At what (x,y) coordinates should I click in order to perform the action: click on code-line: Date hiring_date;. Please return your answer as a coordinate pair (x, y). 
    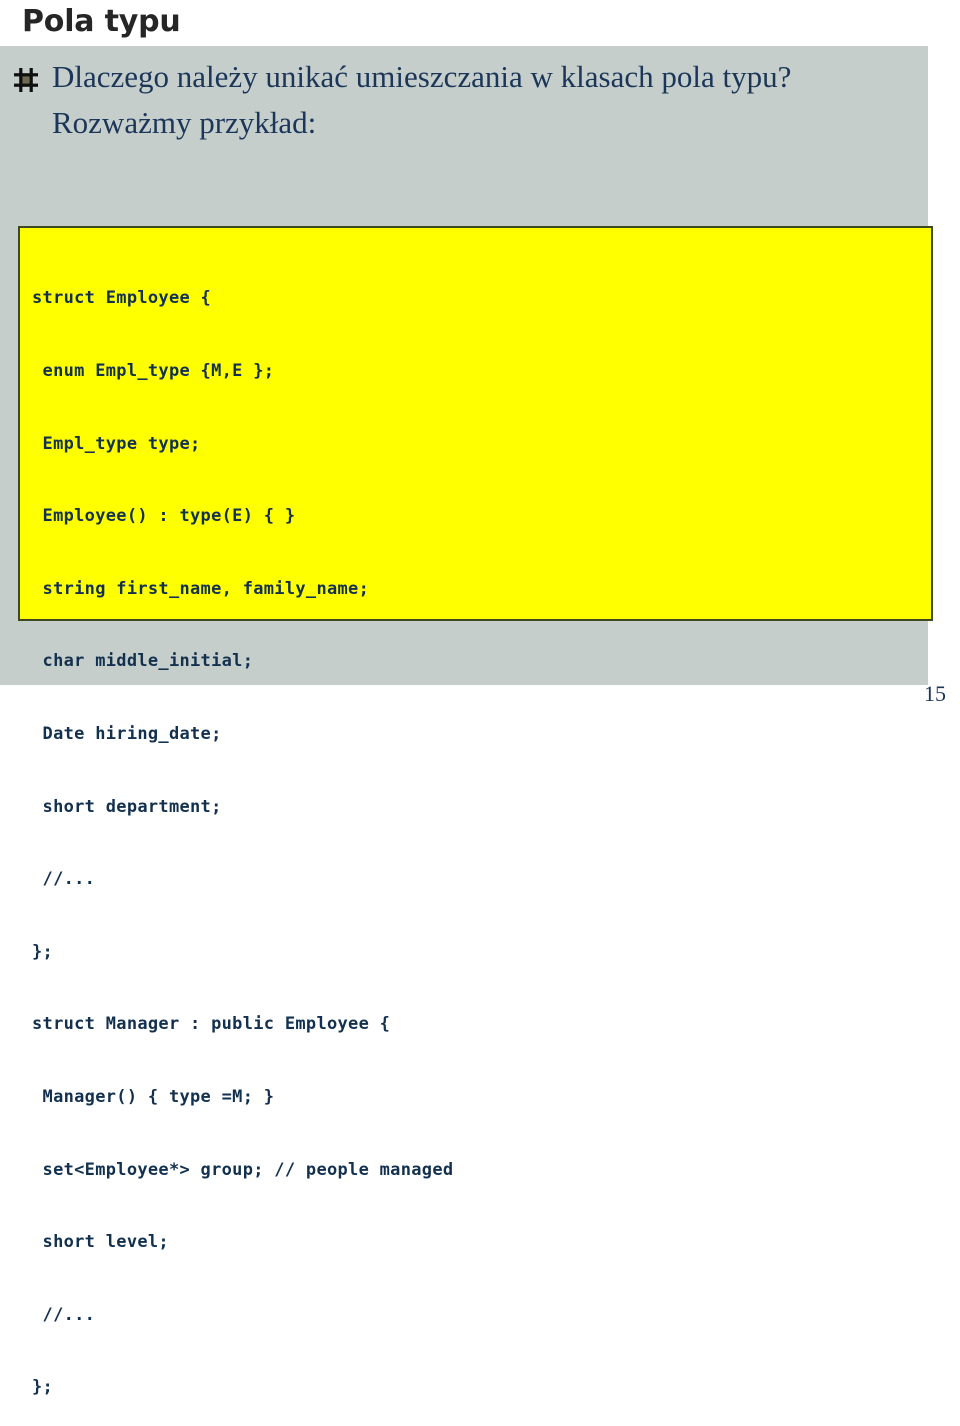
    Looking at the image, I should click on (127, 733).